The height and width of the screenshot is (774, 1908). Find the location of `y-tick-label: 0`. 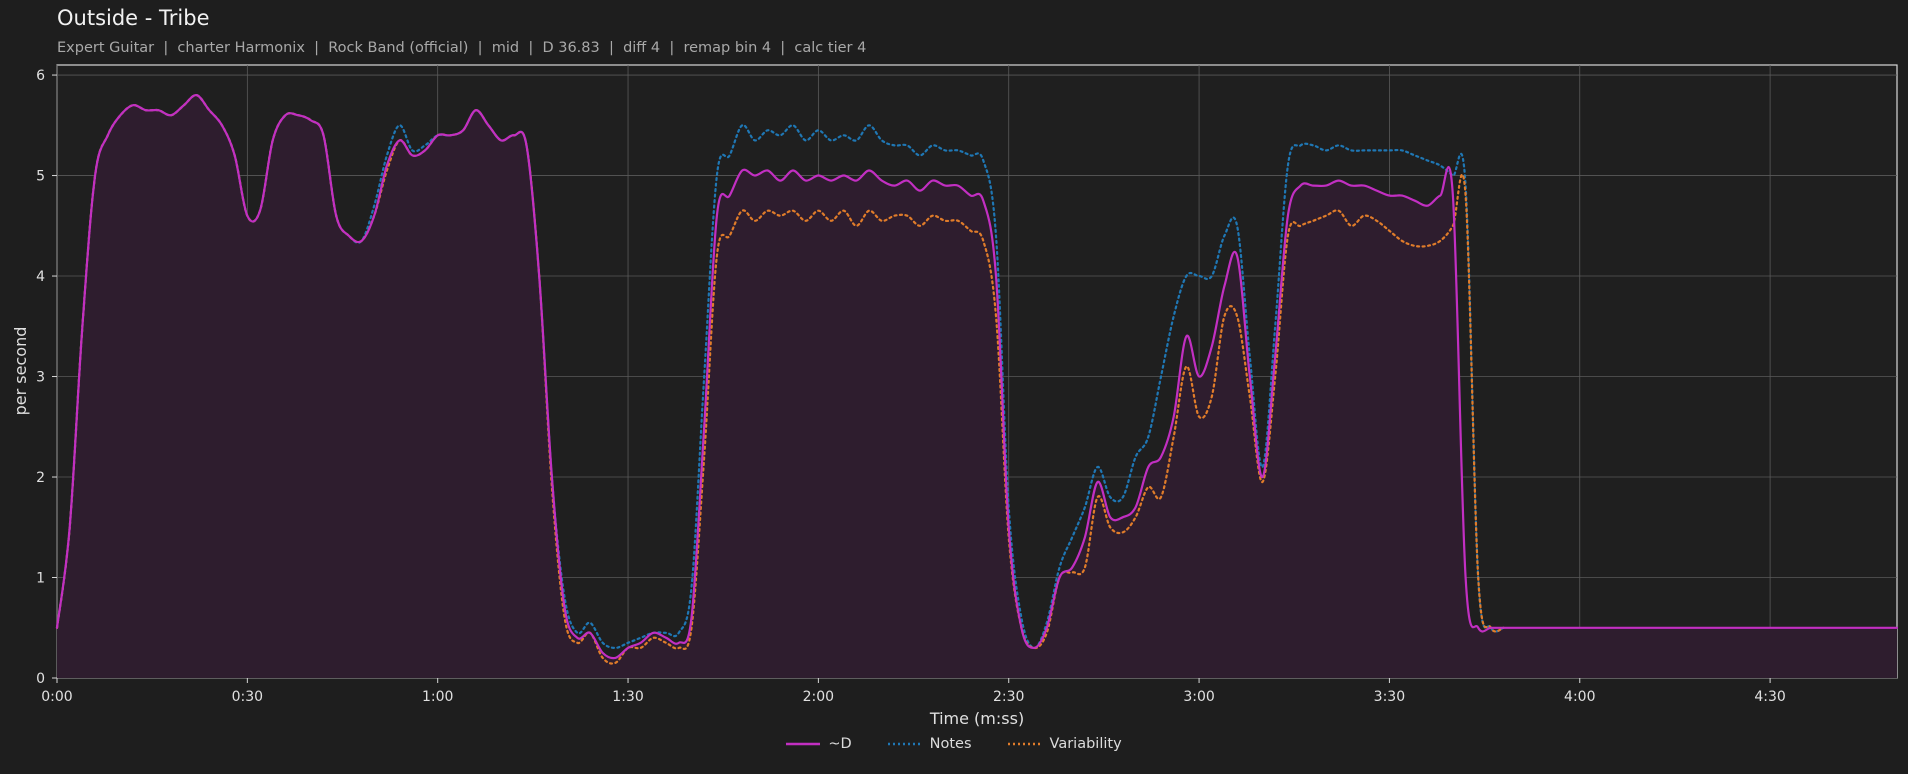

y-tick-label: 0 is located at coordinates (40, 679).